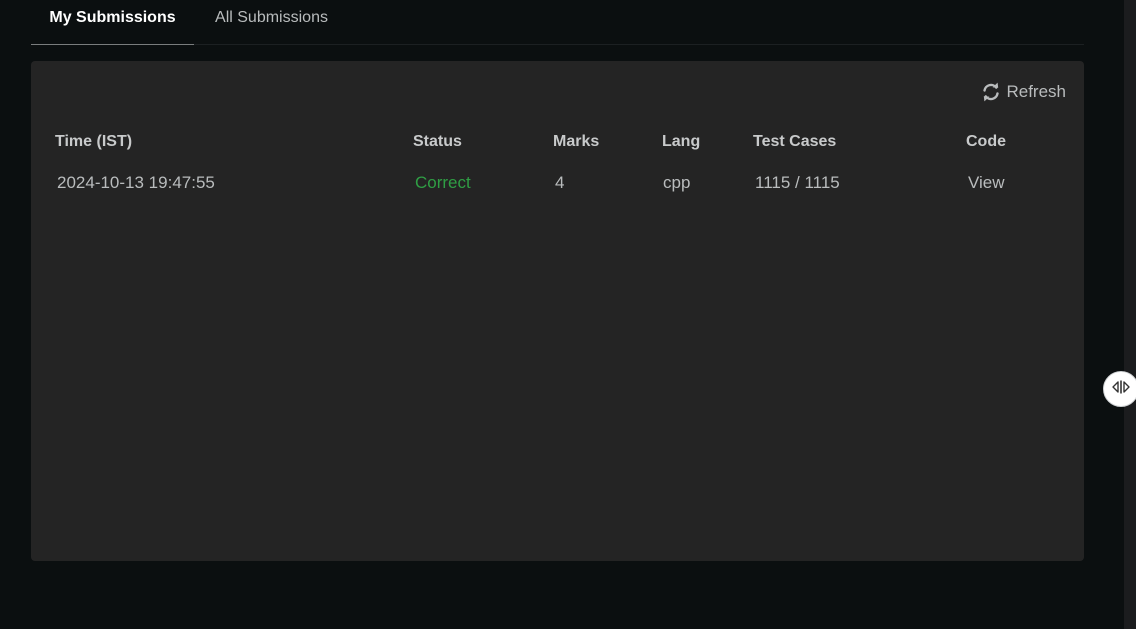 The height and width of the screenshot is (629, 1136). Describe the element at coordinates (560, 182) in the screenshot. I see `row-marks: 4` at that location.